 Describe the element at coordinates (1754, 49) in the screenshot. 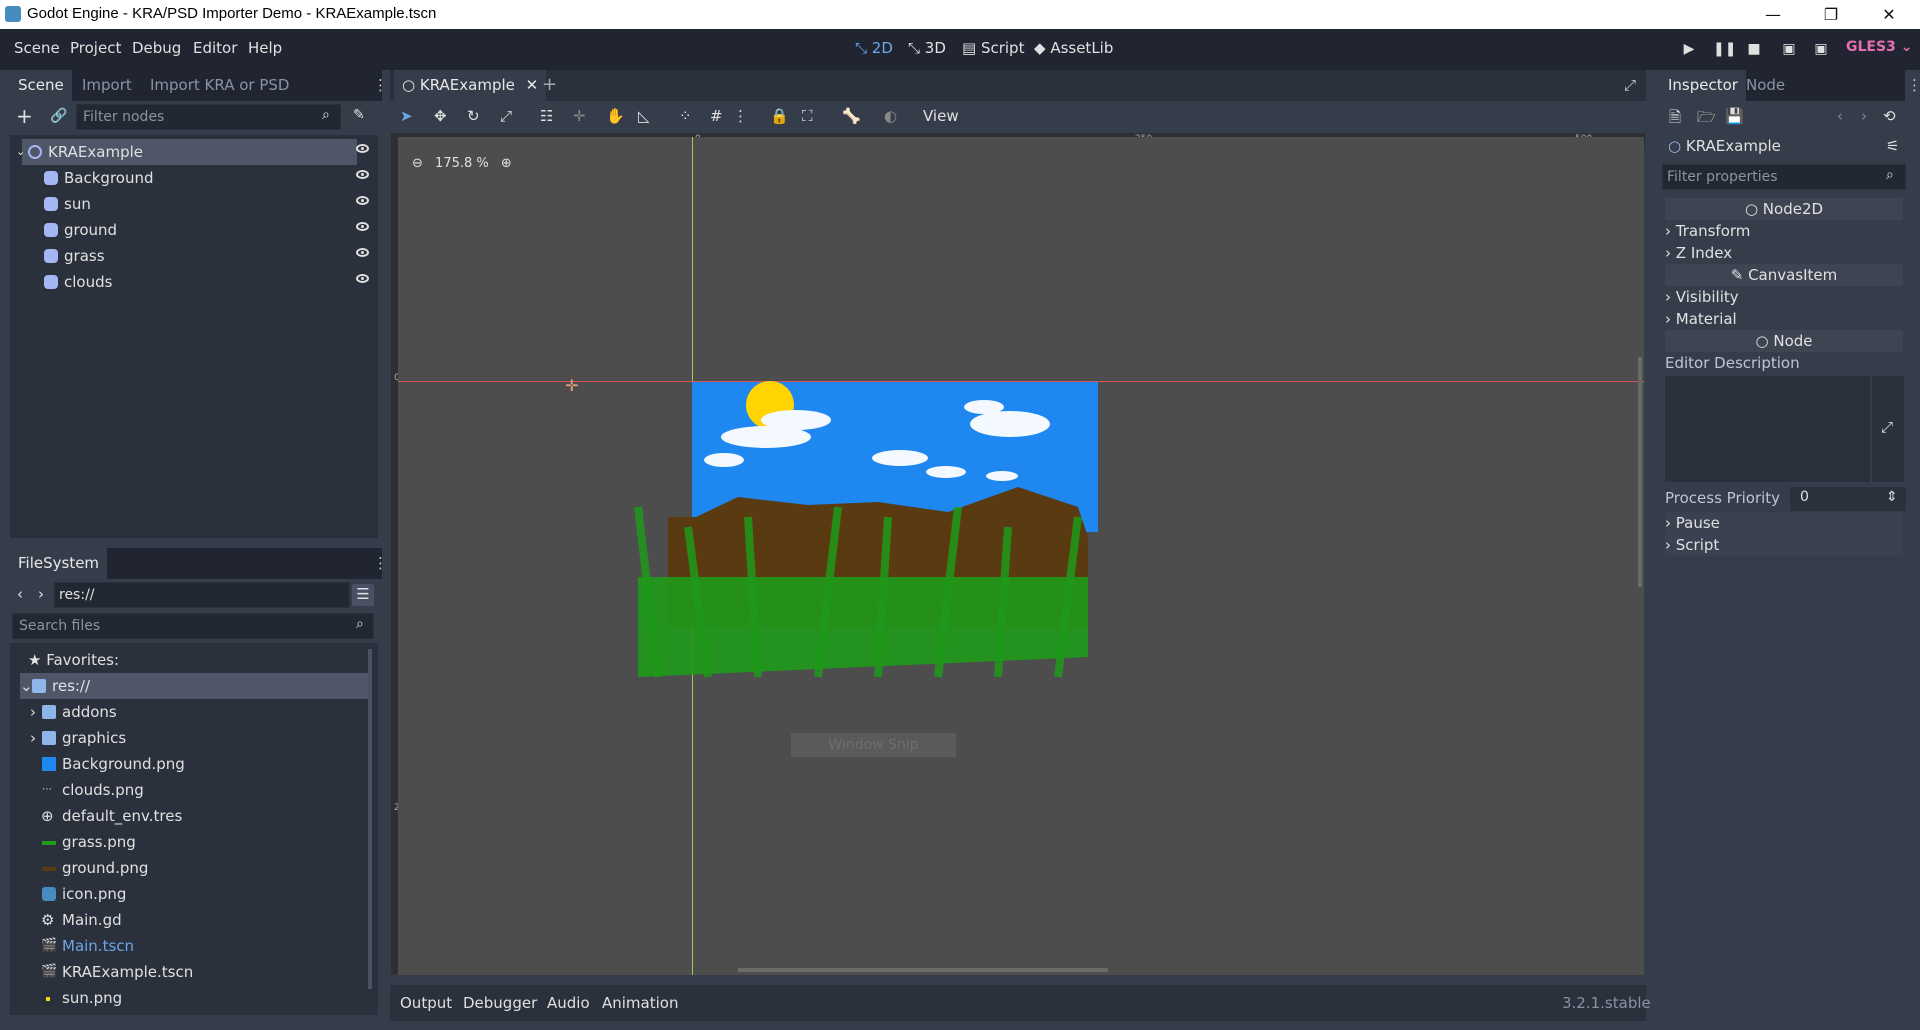

I see `stop-icon: ■` at that location.